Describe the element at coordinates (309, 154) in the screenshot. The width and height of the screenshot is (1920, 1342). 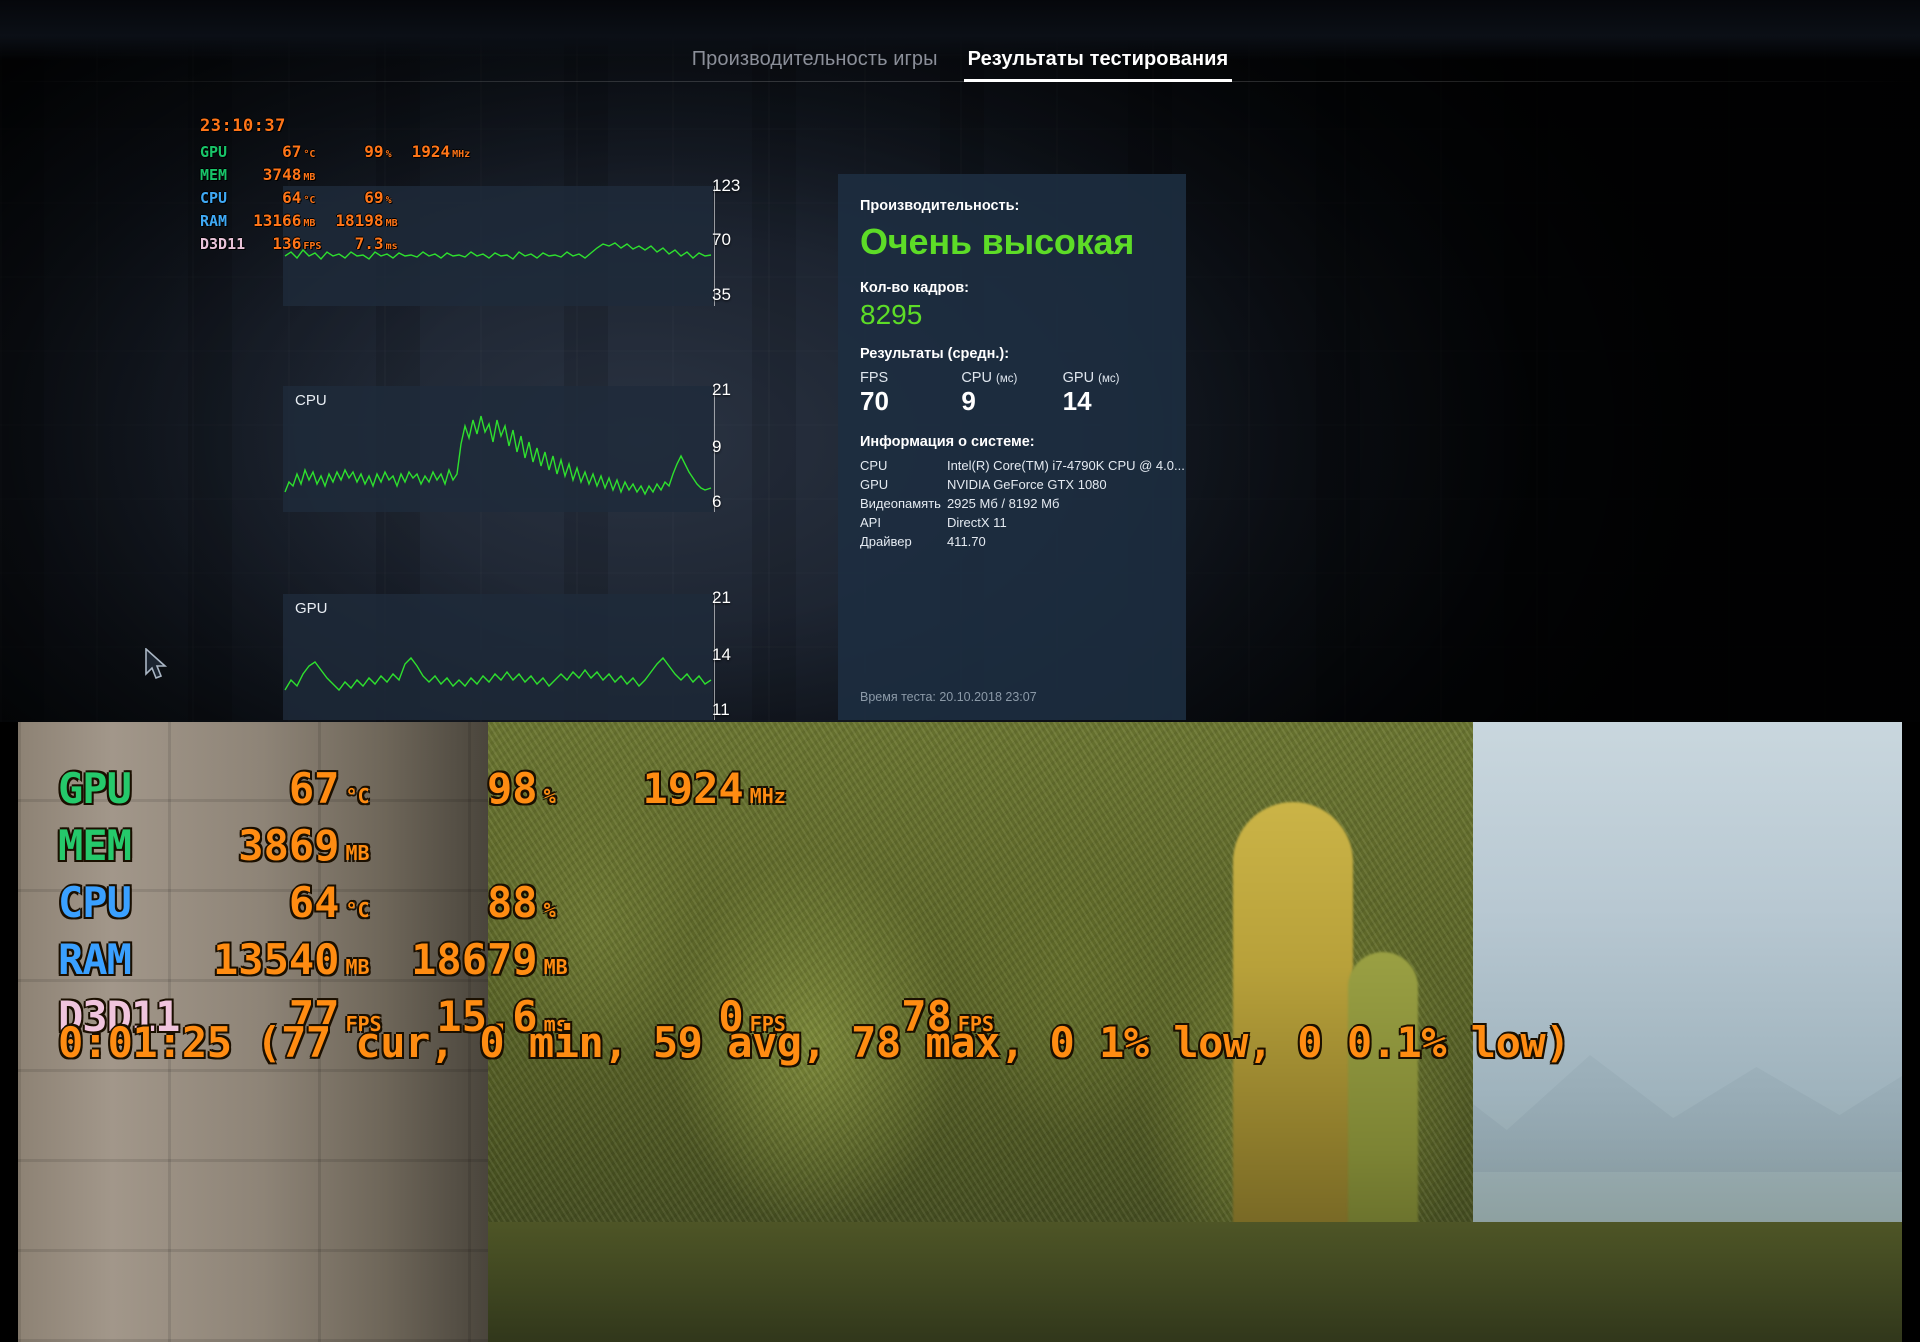
I see `osd-small-gpu-temp-unit: °C` at that location.